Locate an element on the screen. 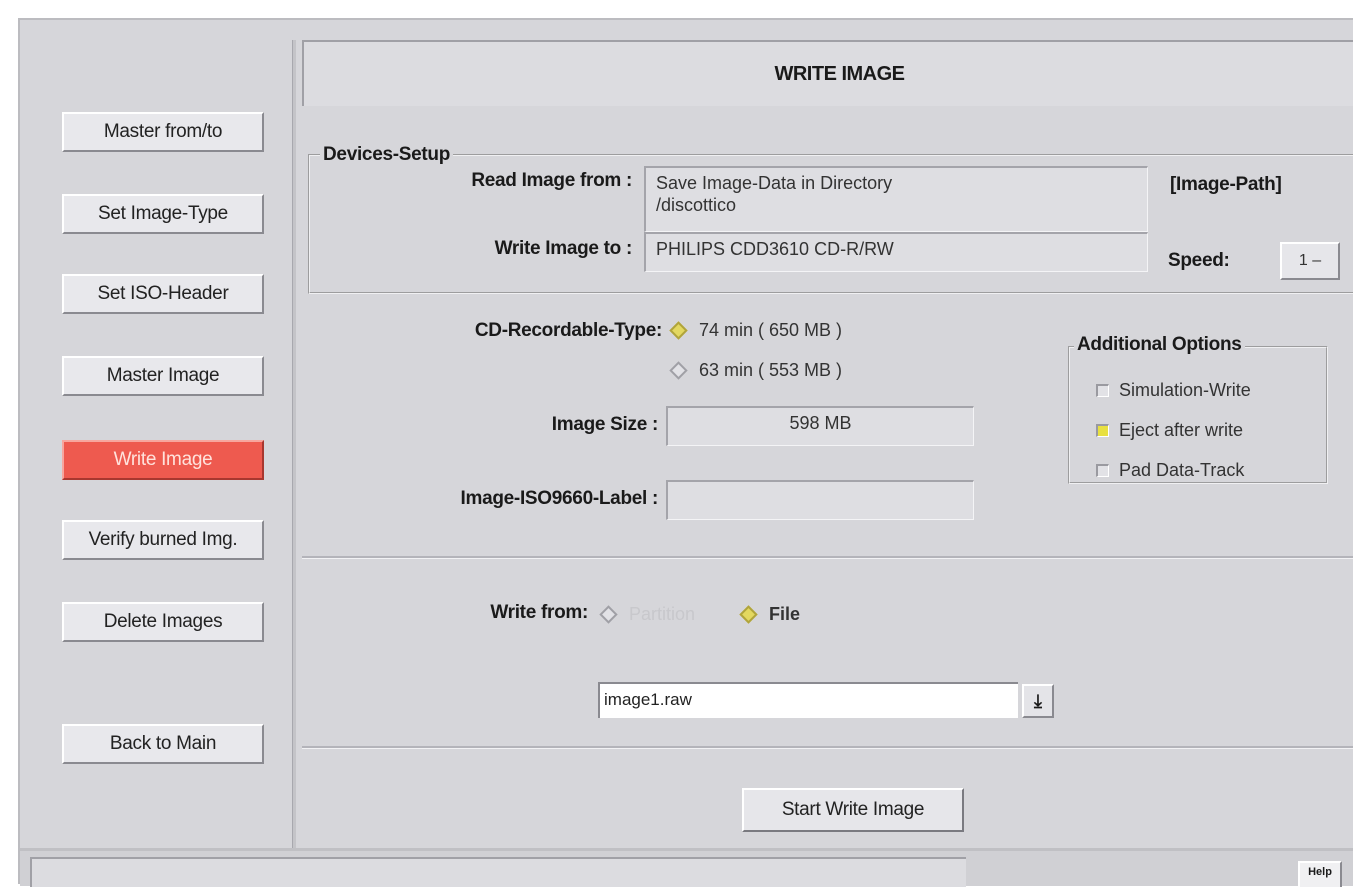 The width and height of the screenshot is (1353, 887). page-title: WRITE IMAGE is located at coordinates (839, 73).